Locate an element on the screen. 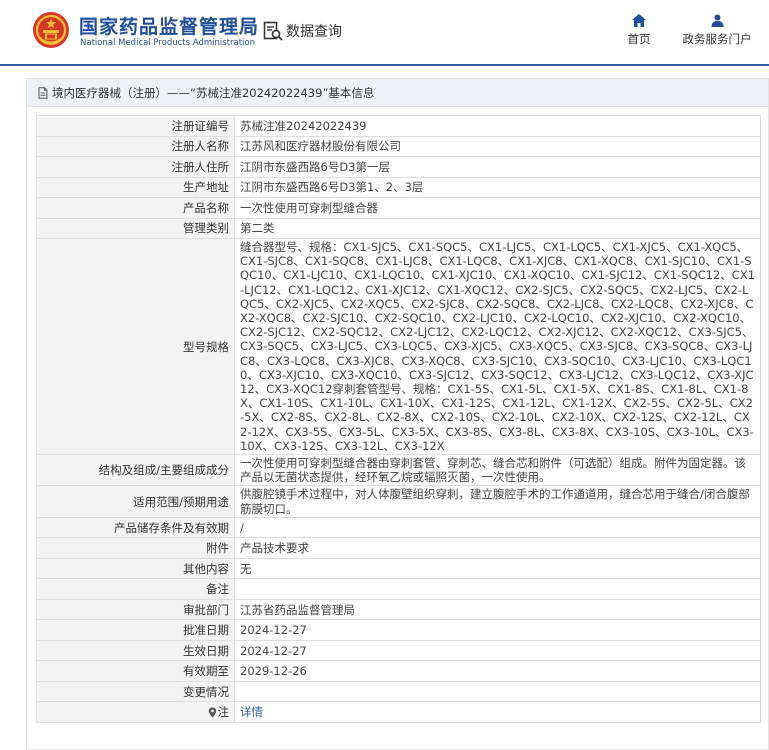  table-row: 变更情况 is located at coordinates (398, 691).